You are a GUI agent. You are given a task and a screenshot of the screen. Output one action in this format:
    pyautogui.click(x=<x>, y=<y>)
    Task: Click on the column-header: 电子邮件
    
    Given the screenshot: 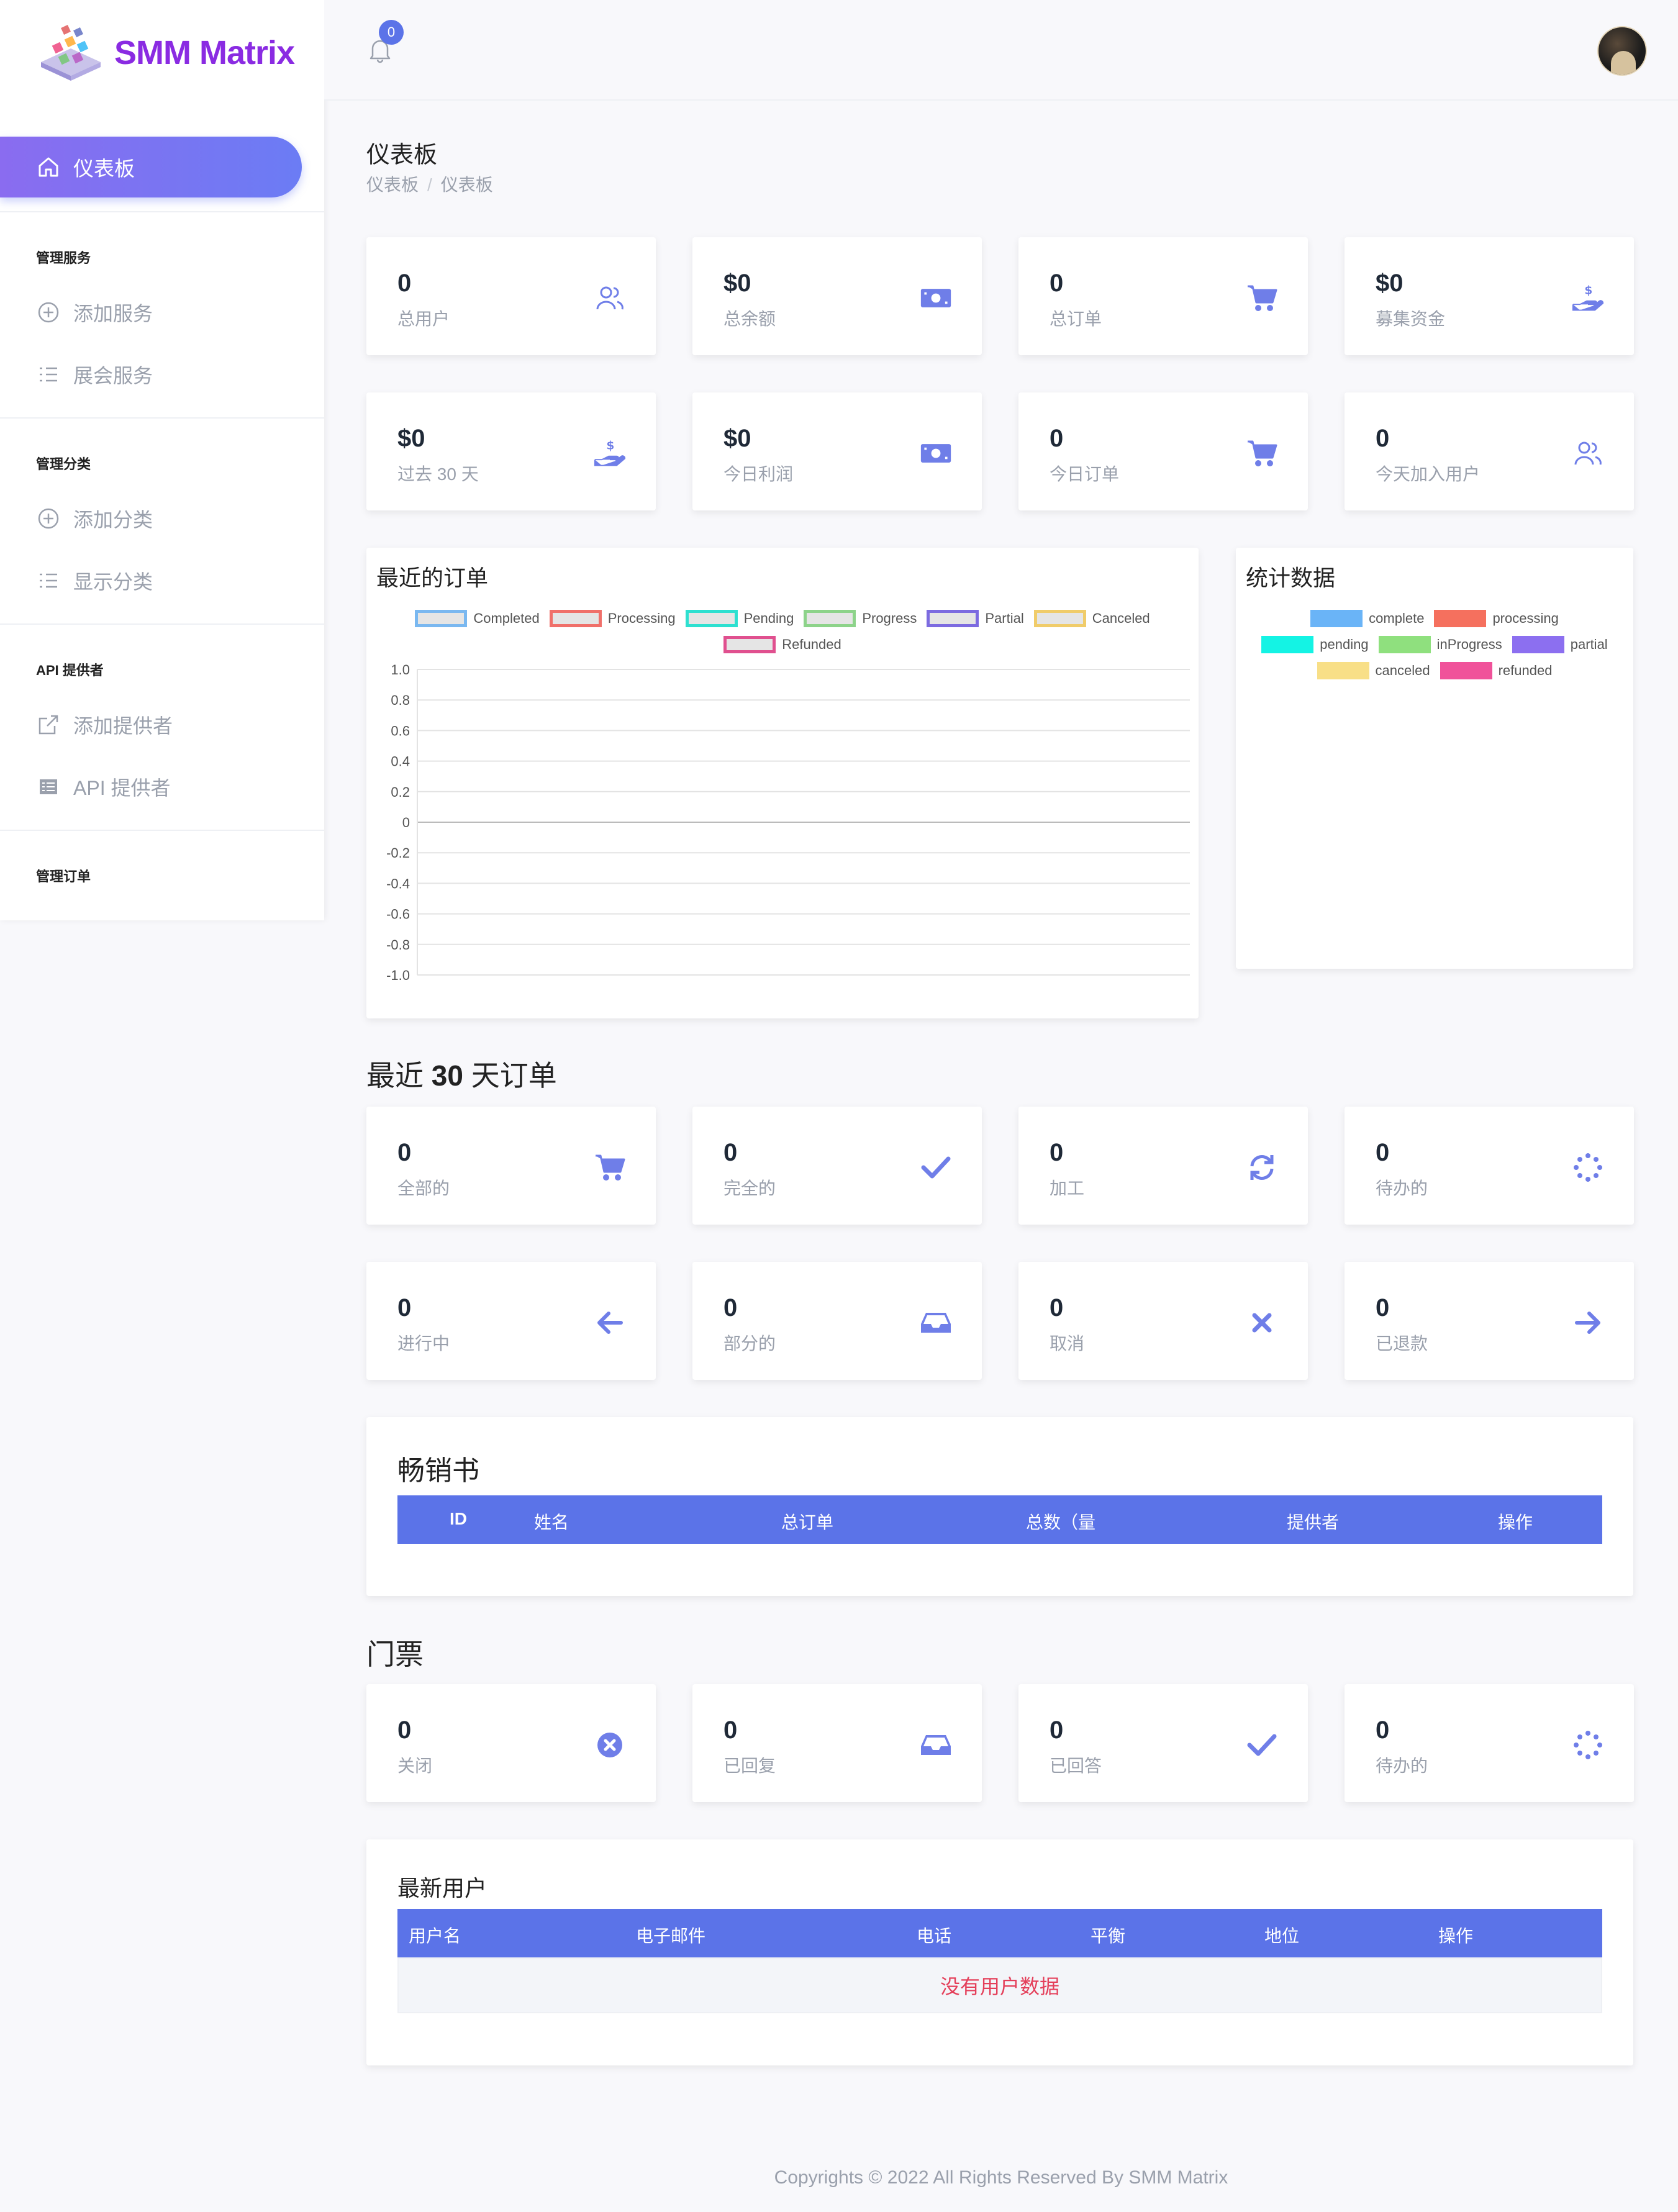 What is the action you would take?
    pyautogui.click(x=670, y=1935)
    